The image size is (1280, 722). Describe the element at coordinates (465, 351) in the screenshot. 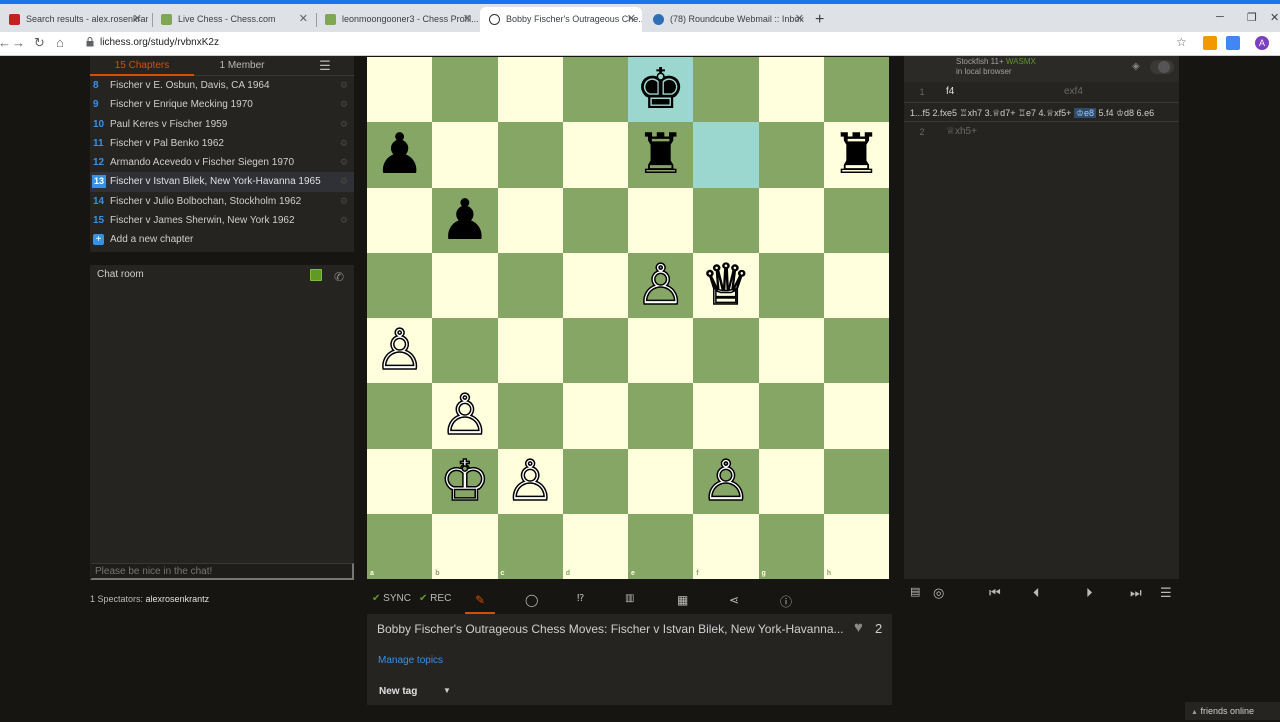

I see `board-square-b4` at that location.